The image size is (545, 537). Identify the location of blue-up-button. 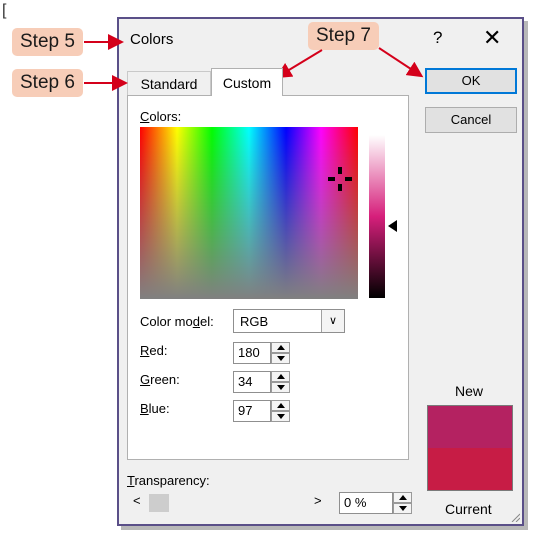
(280, 405).